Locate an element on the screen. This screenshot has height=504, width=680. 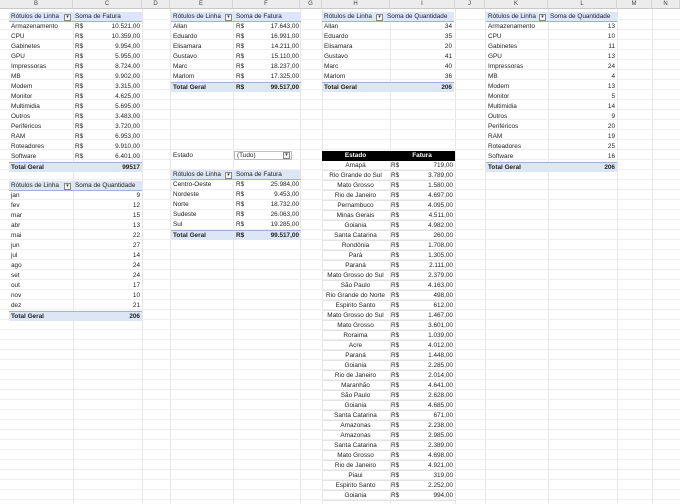
estado-table-row-estado: Acre is located at coordinates (355, 346).